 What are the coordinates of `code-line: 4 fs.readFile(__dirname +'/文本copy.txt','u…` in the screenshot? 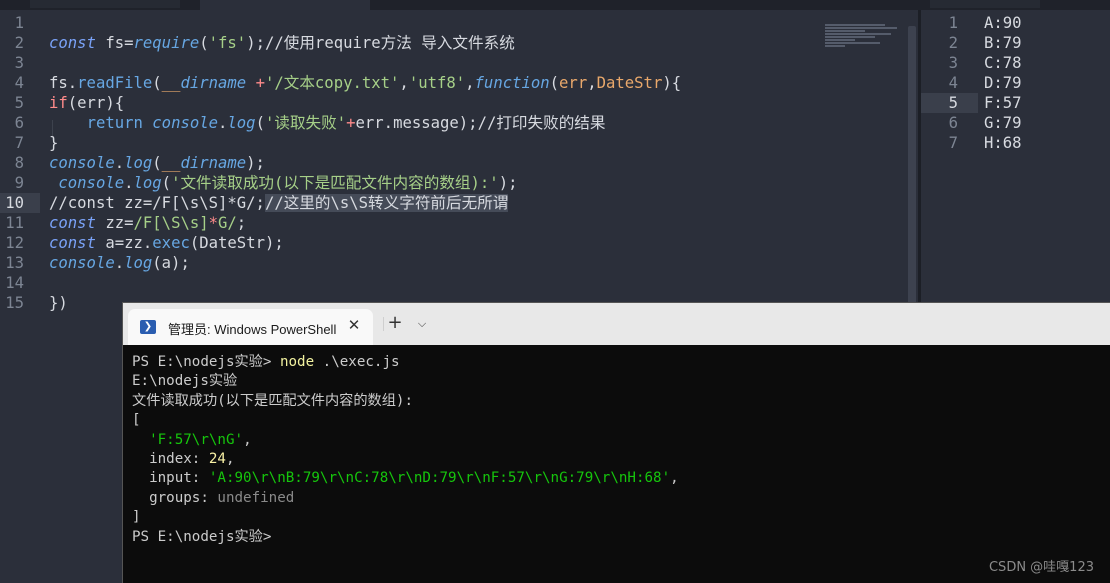 It's located at (459, 83).